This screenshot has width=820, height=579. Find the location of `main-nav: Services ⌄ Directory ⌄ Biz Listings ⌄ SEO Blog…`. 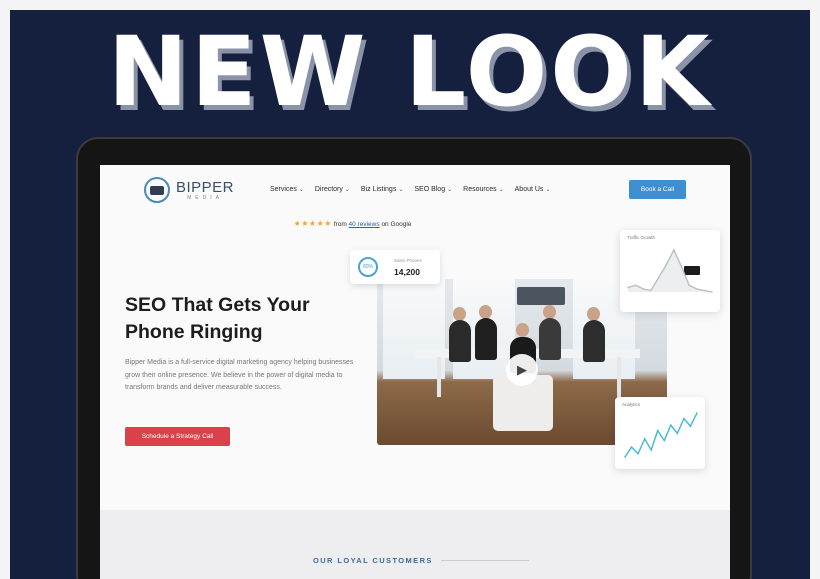

main-nav: Services ⌄ Directory ⌄ Biz Listings ⌄ SEO Blog… is located at coordinates (410, 189).